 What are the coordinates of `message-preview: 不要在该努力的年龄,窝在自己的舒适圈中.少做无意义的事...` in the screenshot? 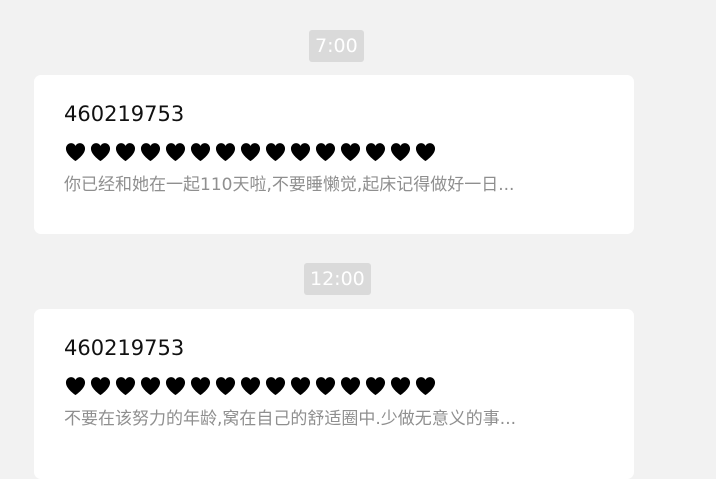 It's located at (290, 419).